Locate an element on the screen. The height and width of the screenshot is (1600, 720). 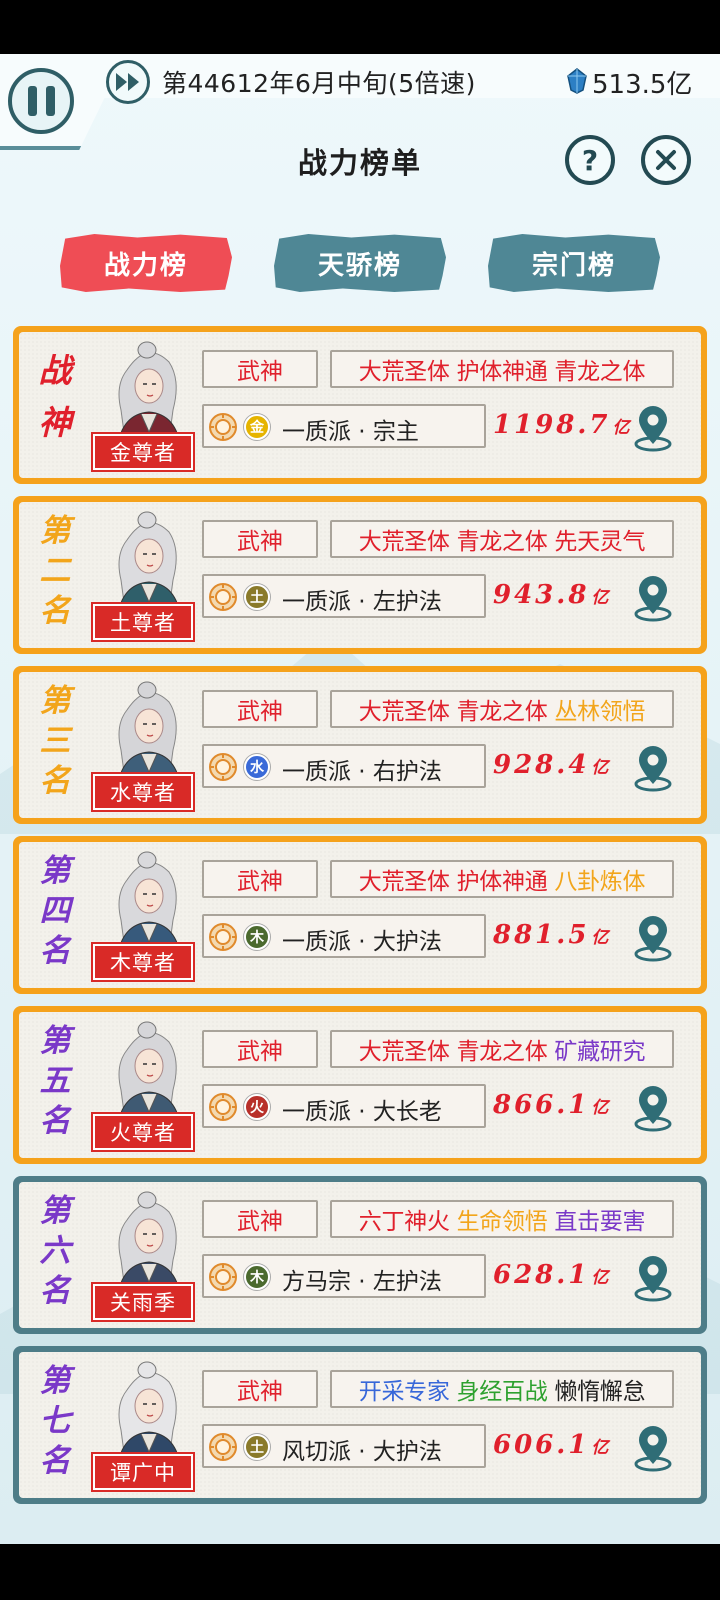
combat-power: 943.8 亿 is located at coordinates (550, 595).